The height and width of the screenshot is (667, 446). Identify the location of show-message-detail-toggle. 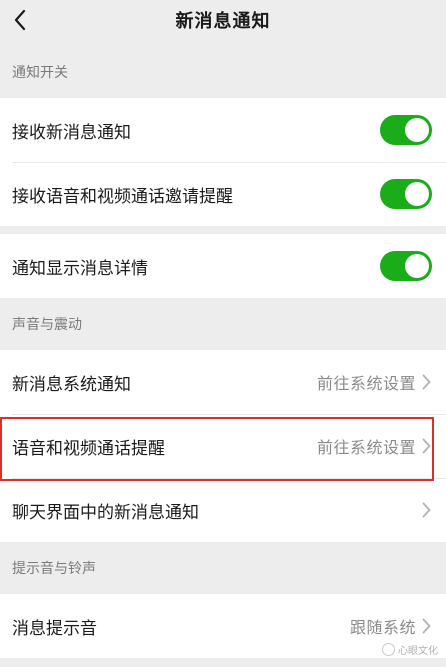
(406, 266).